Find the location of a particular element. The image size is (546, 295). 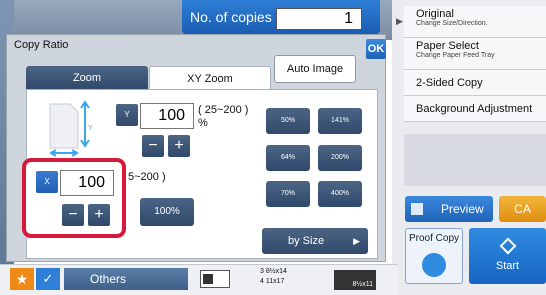

paper-tray-status: 3 8½x14 4 11x17 8½x11 is located at coordinates (289, 279).